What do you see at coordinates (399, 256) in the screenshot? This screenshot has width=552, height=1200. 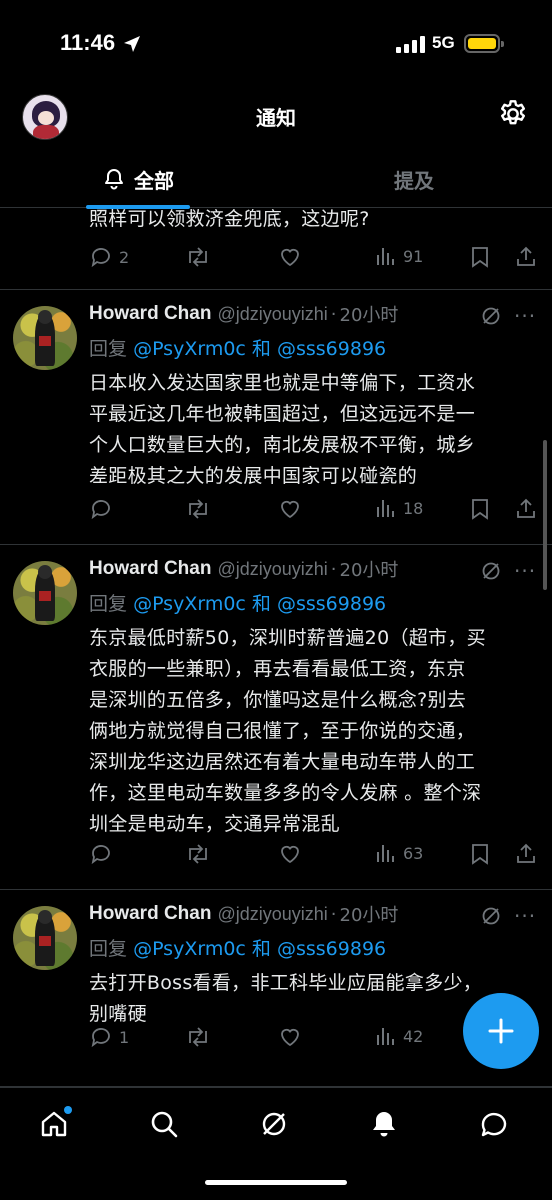 I see `views-button: 91` at bounding box center [399, 256].